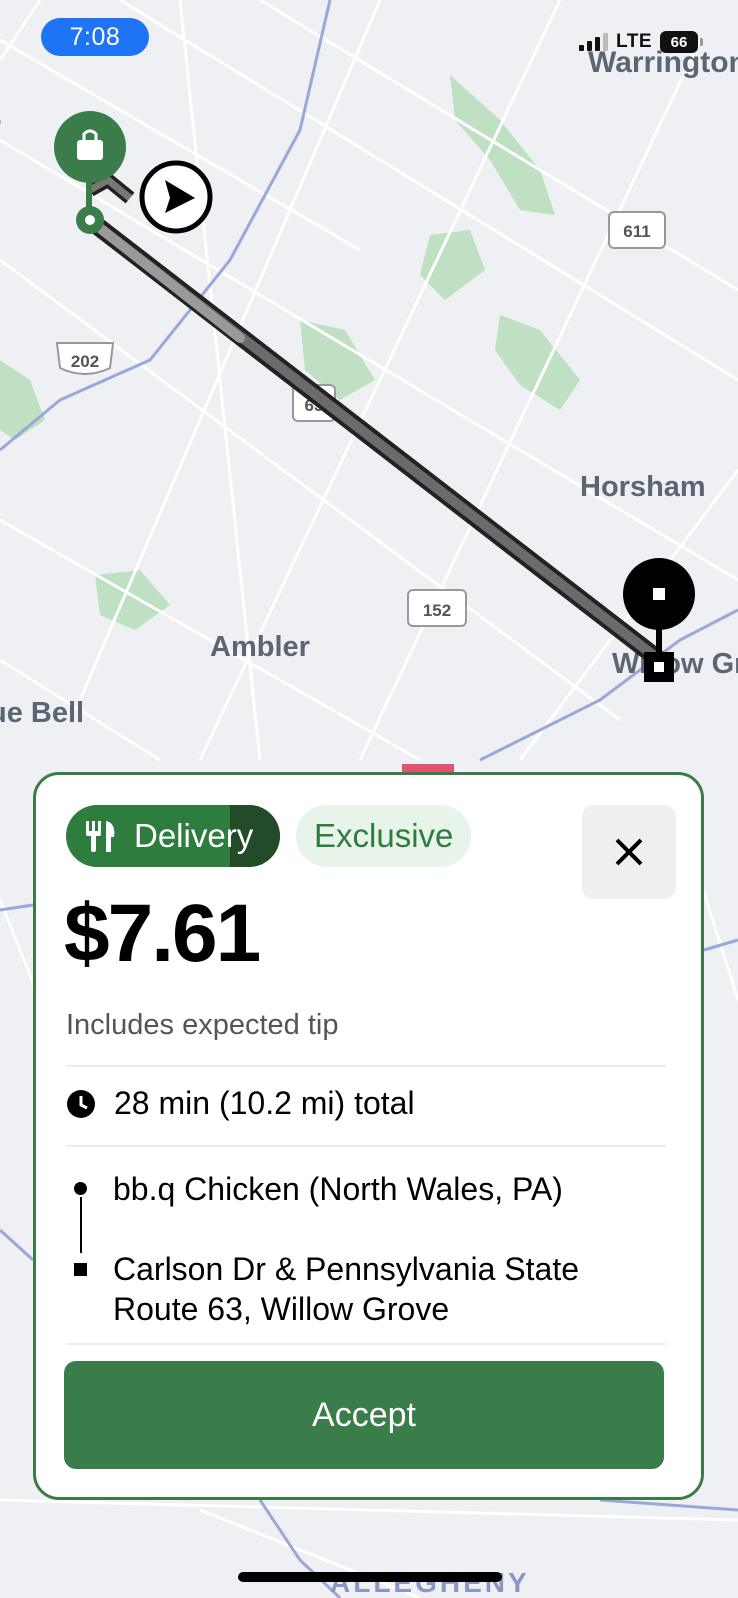  I want to click on accept-button: Accept, so click(364, 1415).